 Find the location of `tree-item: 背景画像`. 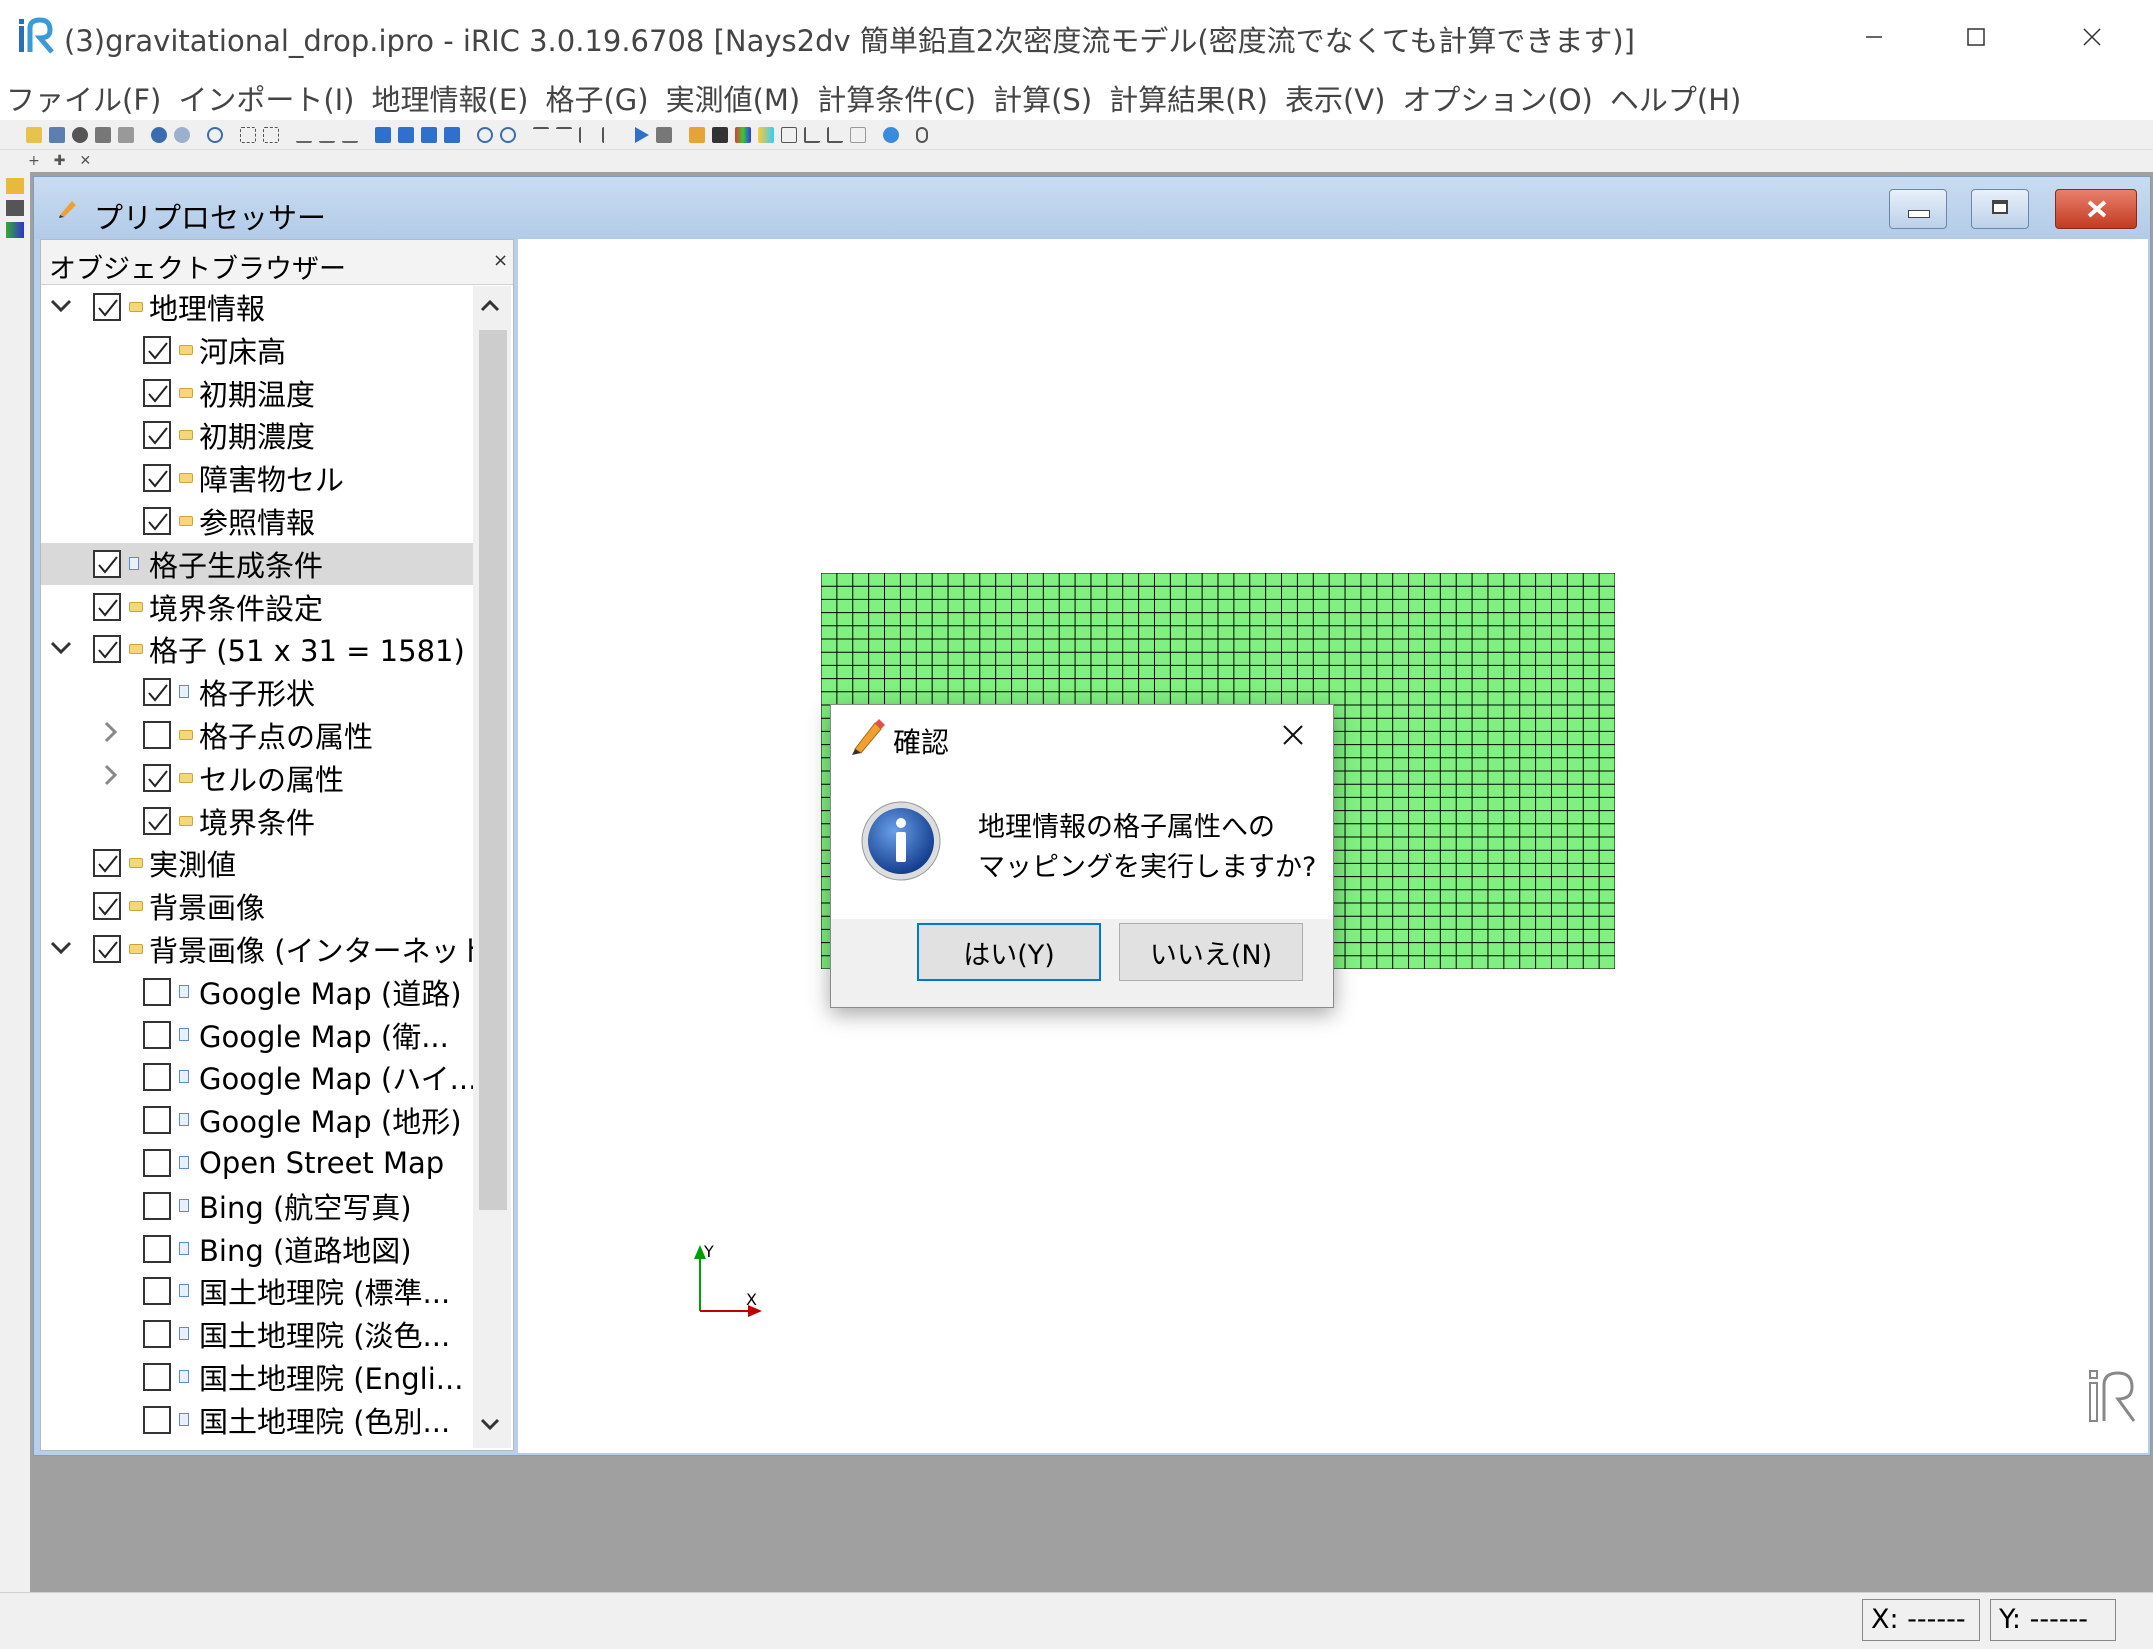

tree-item: 背景画像 is located at coordinates (257, 906).